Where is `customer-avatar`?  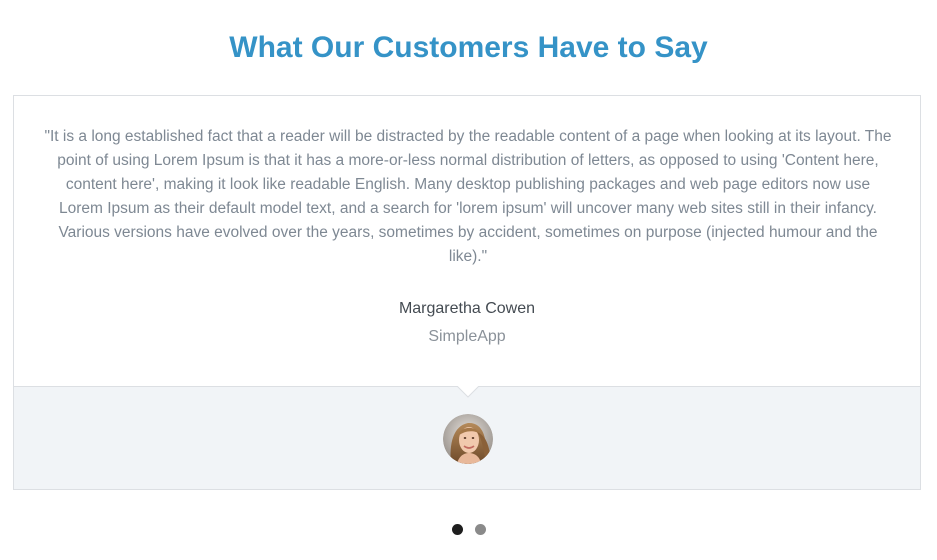
customer-avatar is located at coordinates (468, 439).